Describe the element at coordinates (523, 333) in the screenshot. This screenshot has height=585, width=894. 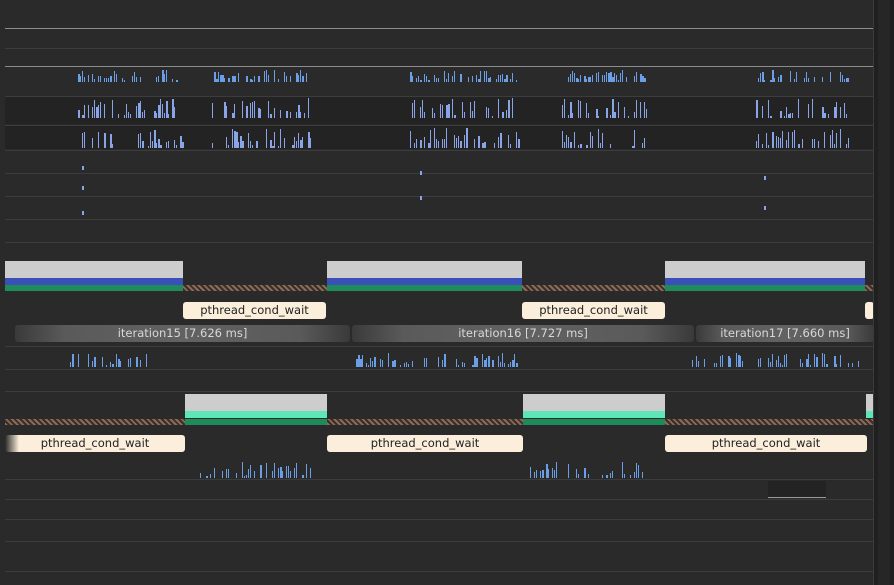
I see `frame-iteration16: iteration16 [7.727 ms]` at that location.